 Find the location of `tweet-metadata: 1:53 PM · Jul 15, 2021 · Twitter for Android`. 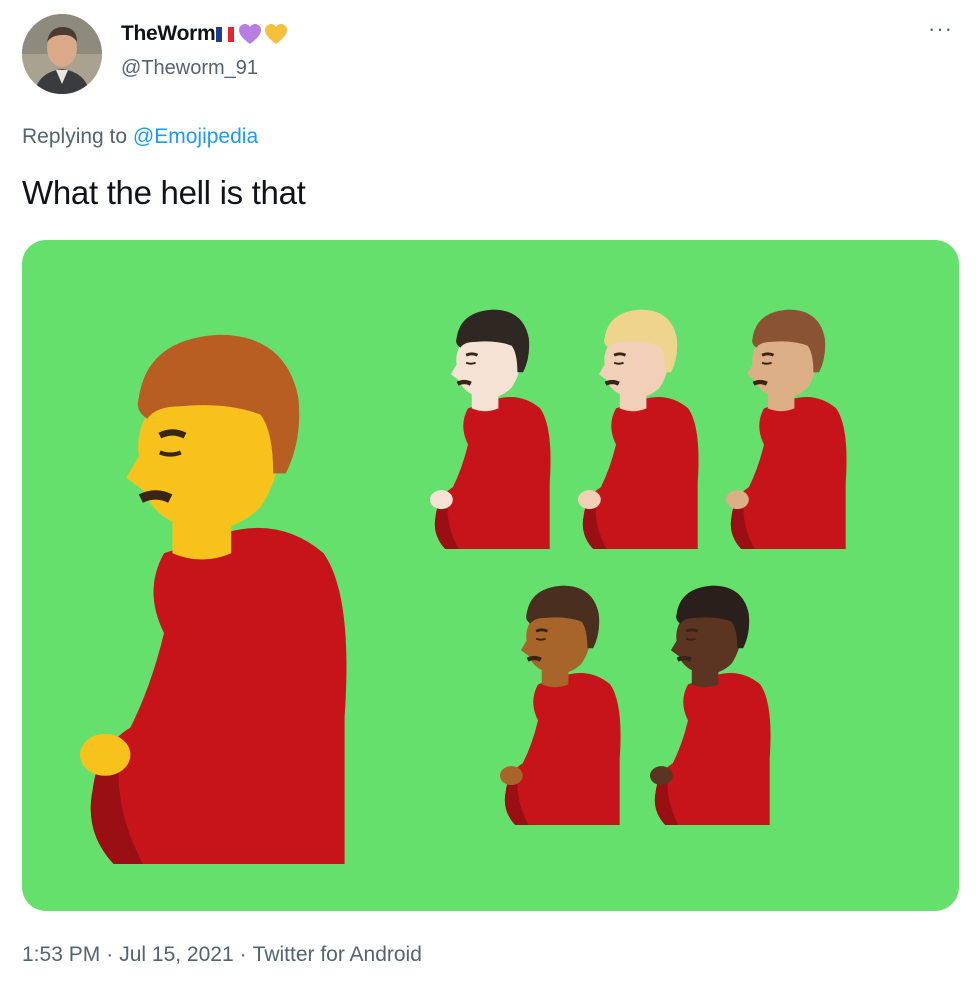

tweet-metadata: 1:53 PM · Jul 15, 2021 · Twitter for Android is located at coordinates (222, 955).